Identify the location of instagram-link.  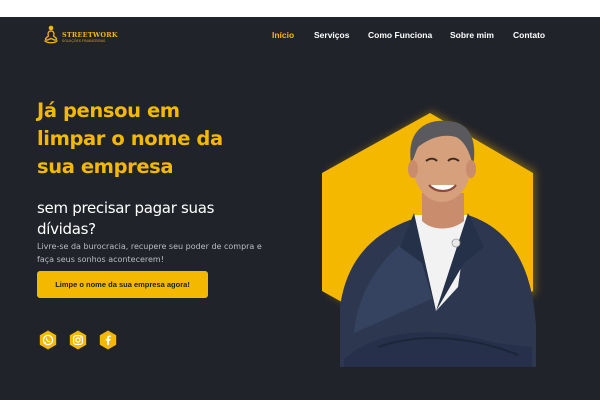
(78, 340).